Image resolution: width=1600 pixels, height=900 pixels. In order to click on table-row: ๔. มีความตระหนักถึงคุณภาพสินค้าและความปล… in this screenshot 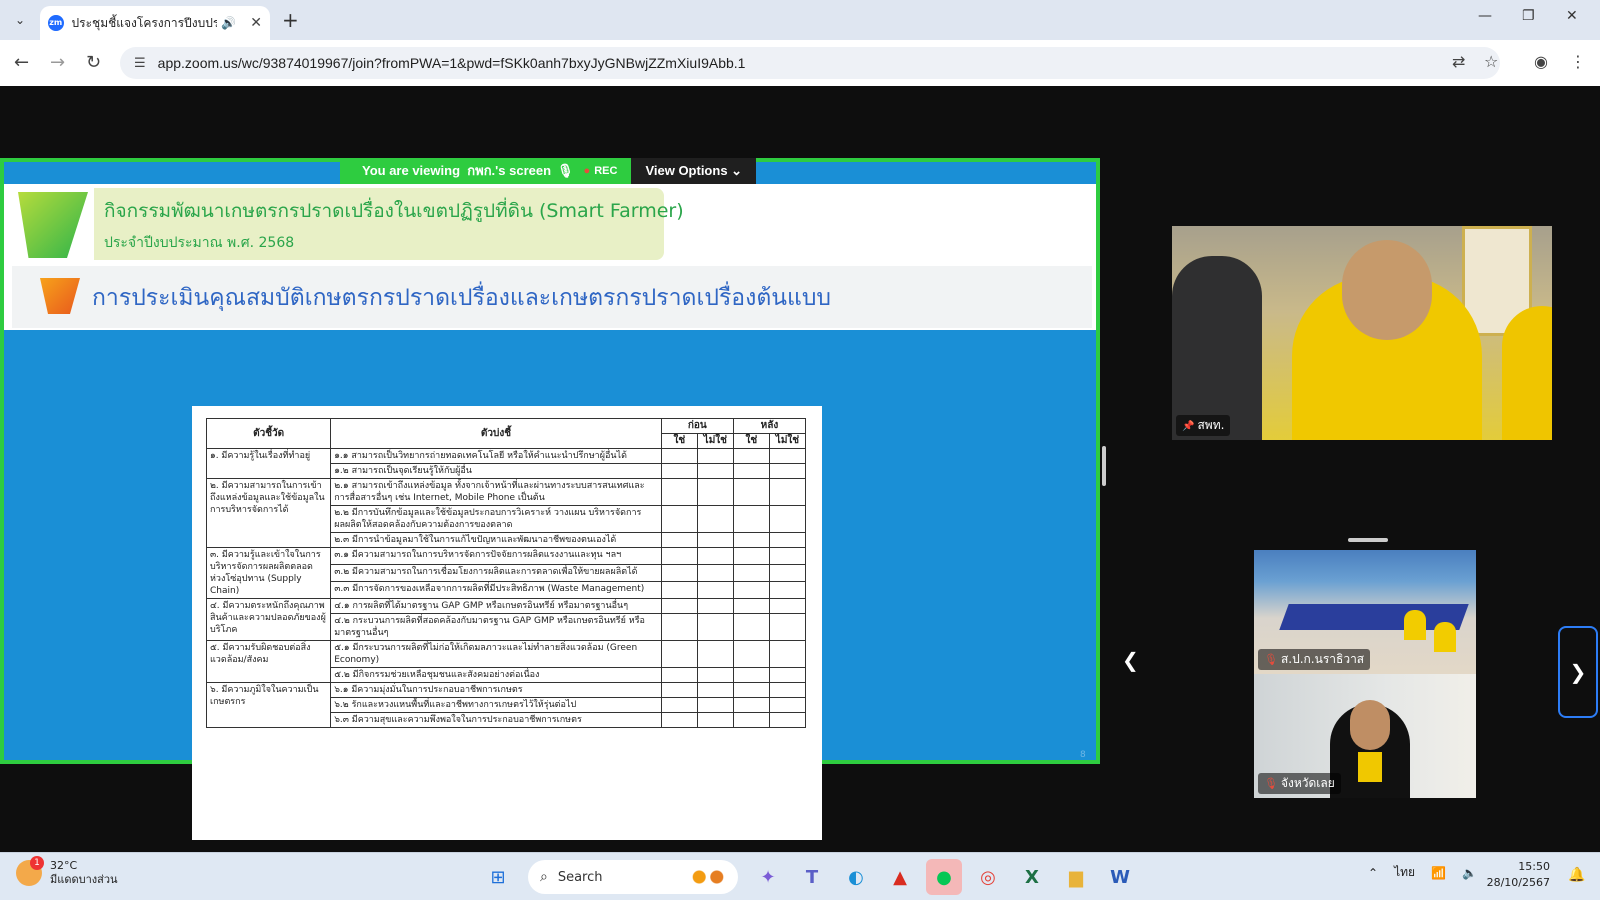, I will do `click(506, 619)`.